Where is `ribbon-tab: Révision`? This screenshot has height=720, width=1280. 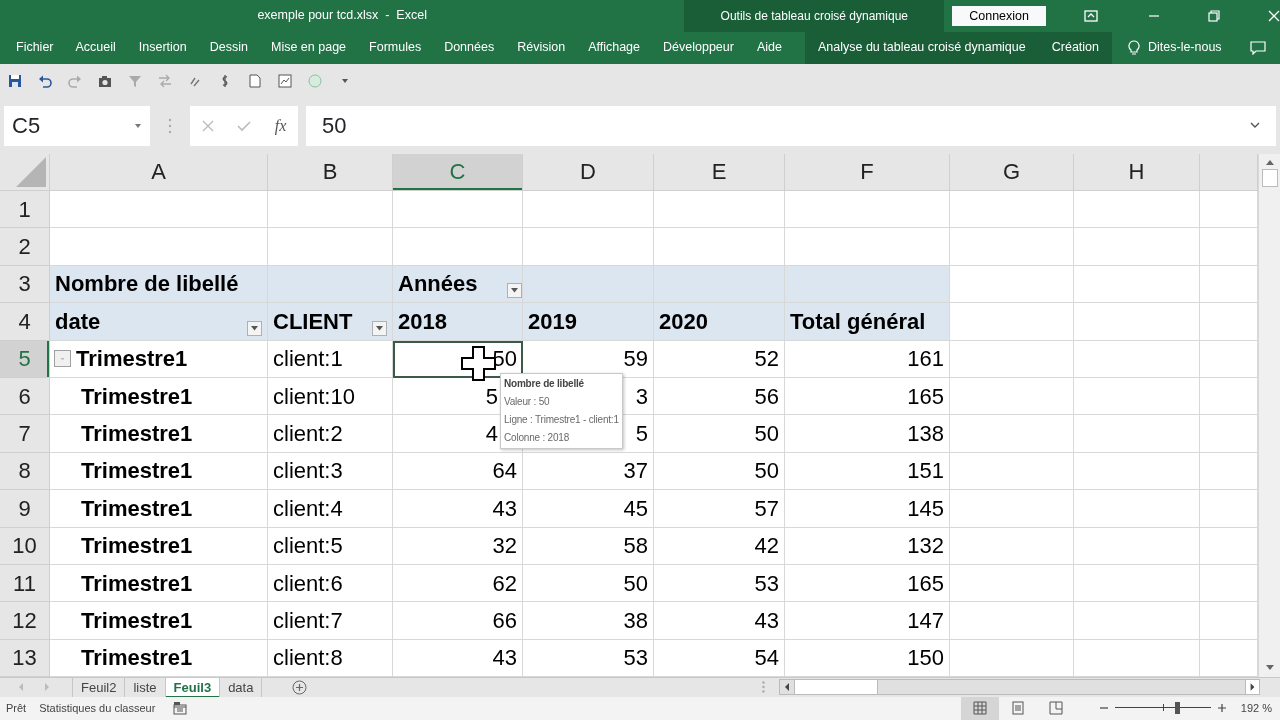 ribbon-tab: Révision is located at coordinates (541, 47).